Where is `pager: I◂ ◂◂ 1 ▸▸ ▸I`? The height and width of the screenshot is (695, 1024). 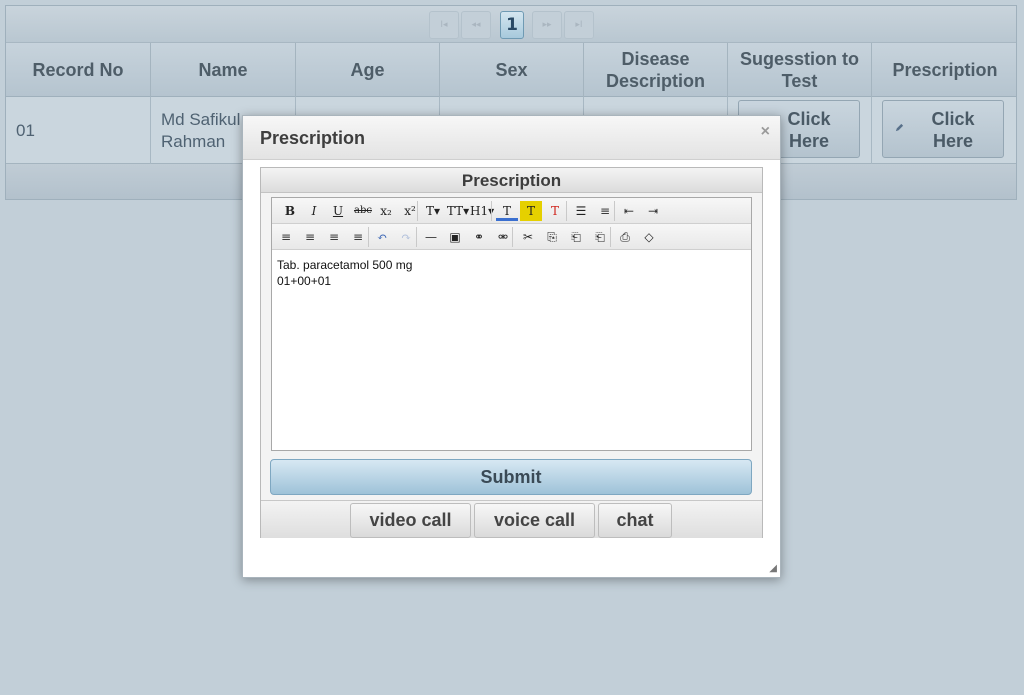
pager: I◂ ◂◂ 1 ▸▸ ▸I is located at coordinates (511, 24).